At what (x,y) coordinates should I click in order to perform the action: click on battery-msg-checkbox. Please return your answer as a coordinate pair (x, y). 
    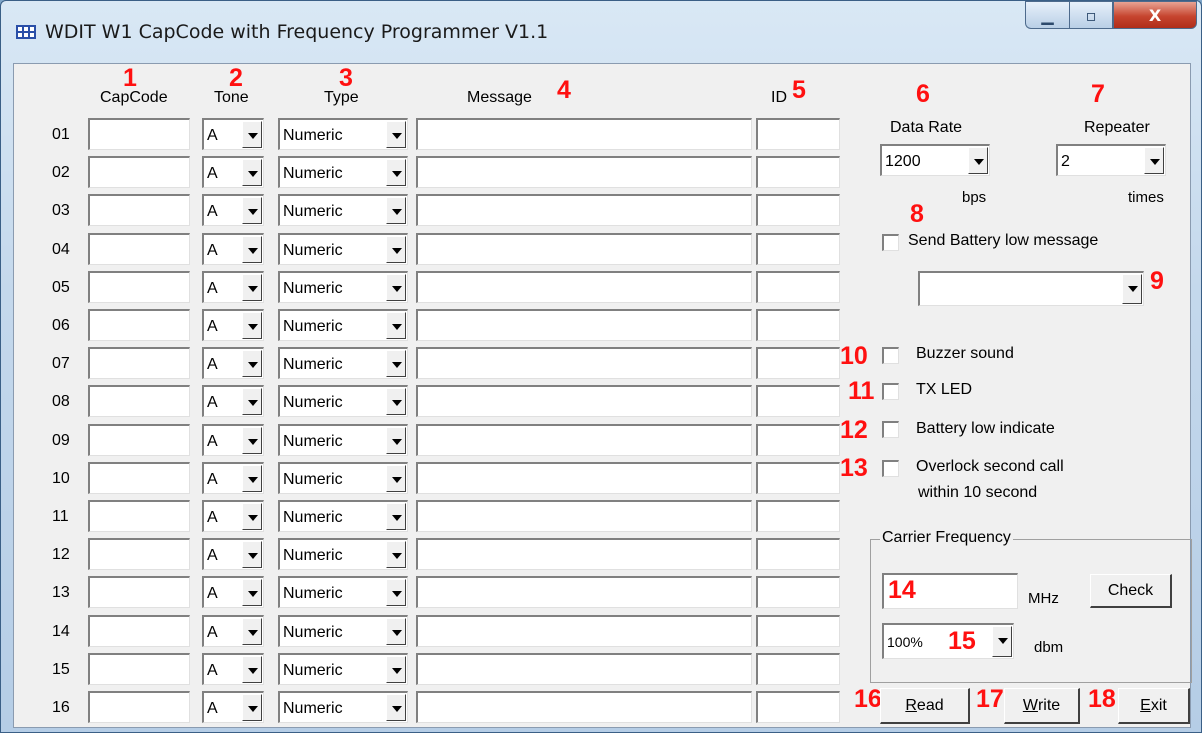
    Looking at the image, I should click on (890, 242).